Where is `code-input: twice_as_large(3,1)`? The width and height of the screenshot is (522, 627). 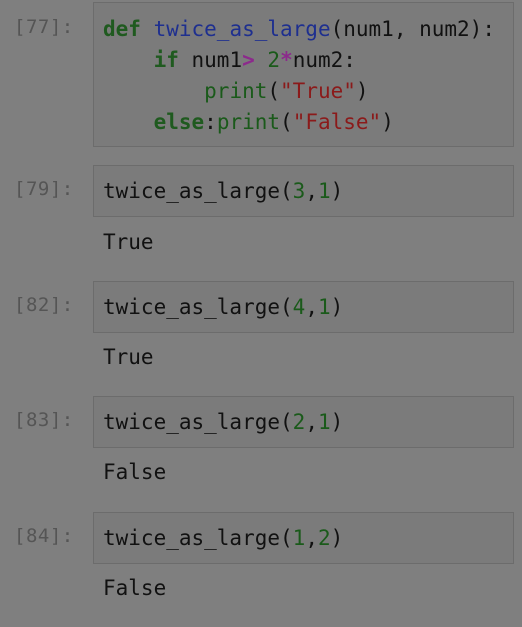 code-input: twice_as_large(3,1) is located at coordinates (303, 191).